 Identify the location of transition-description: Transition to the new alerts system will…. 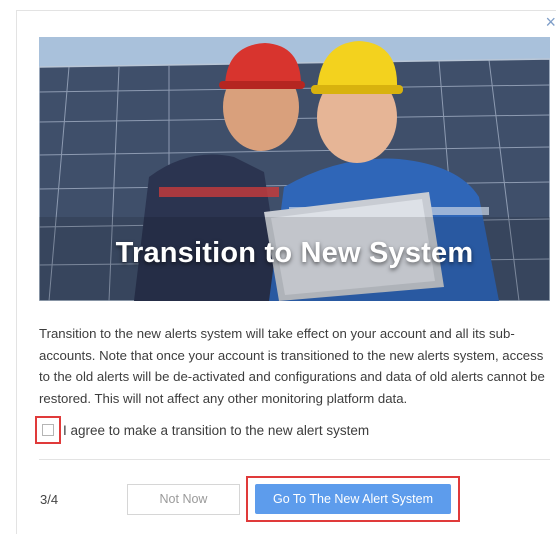
(292, 366).